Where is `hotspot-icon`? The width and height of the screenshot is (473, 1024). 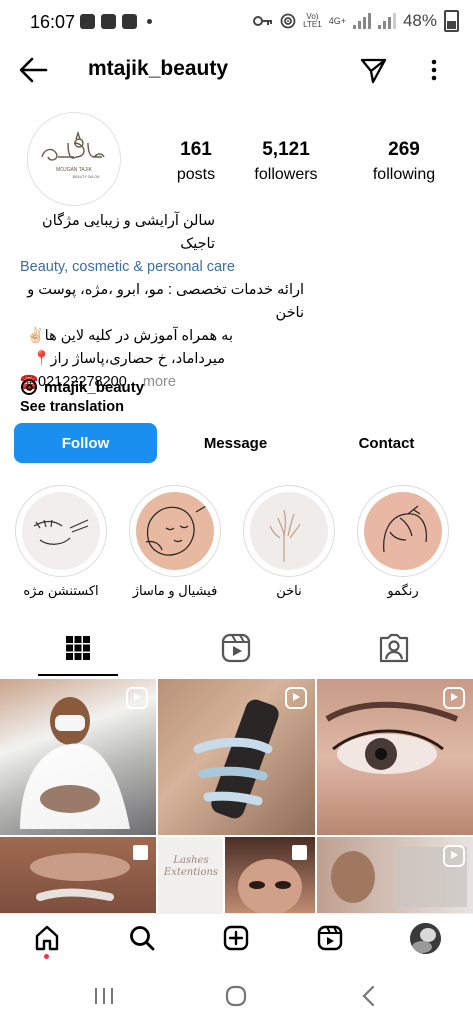 hotspot-icon is located at coordinates (288, 21).